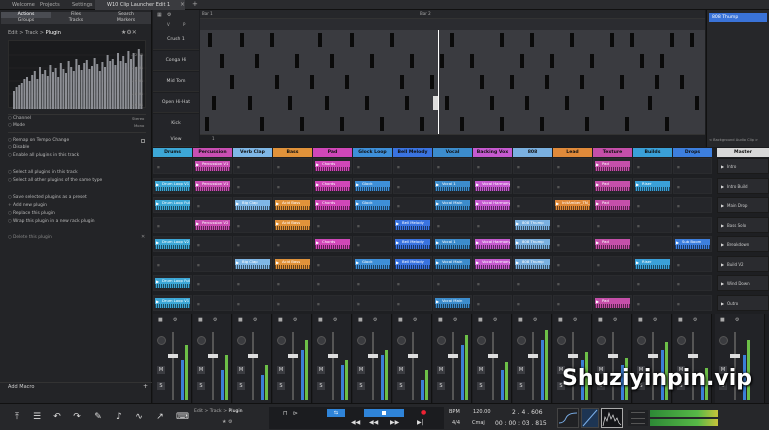 The width and height of the screenshot is (769, 430). I want to click on add-tab-button: +, so click(195, 4).